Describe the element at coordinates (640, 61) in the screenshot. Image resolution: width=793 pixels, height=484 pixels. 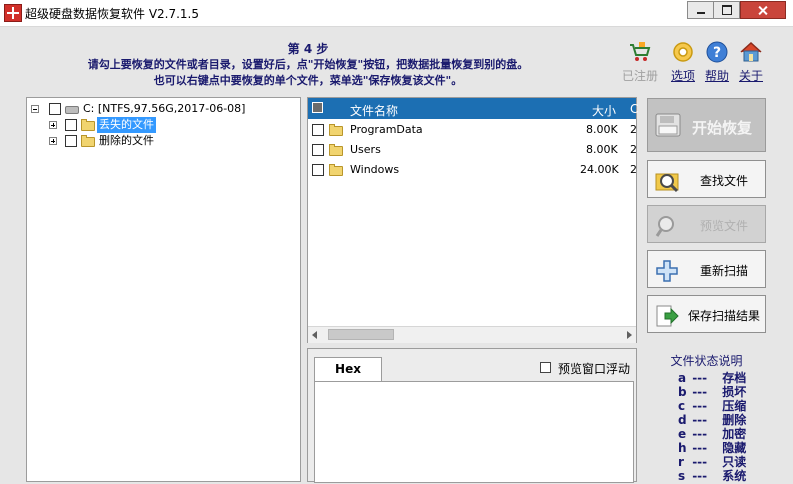
I see `registered-tool: 已注册` at that location.